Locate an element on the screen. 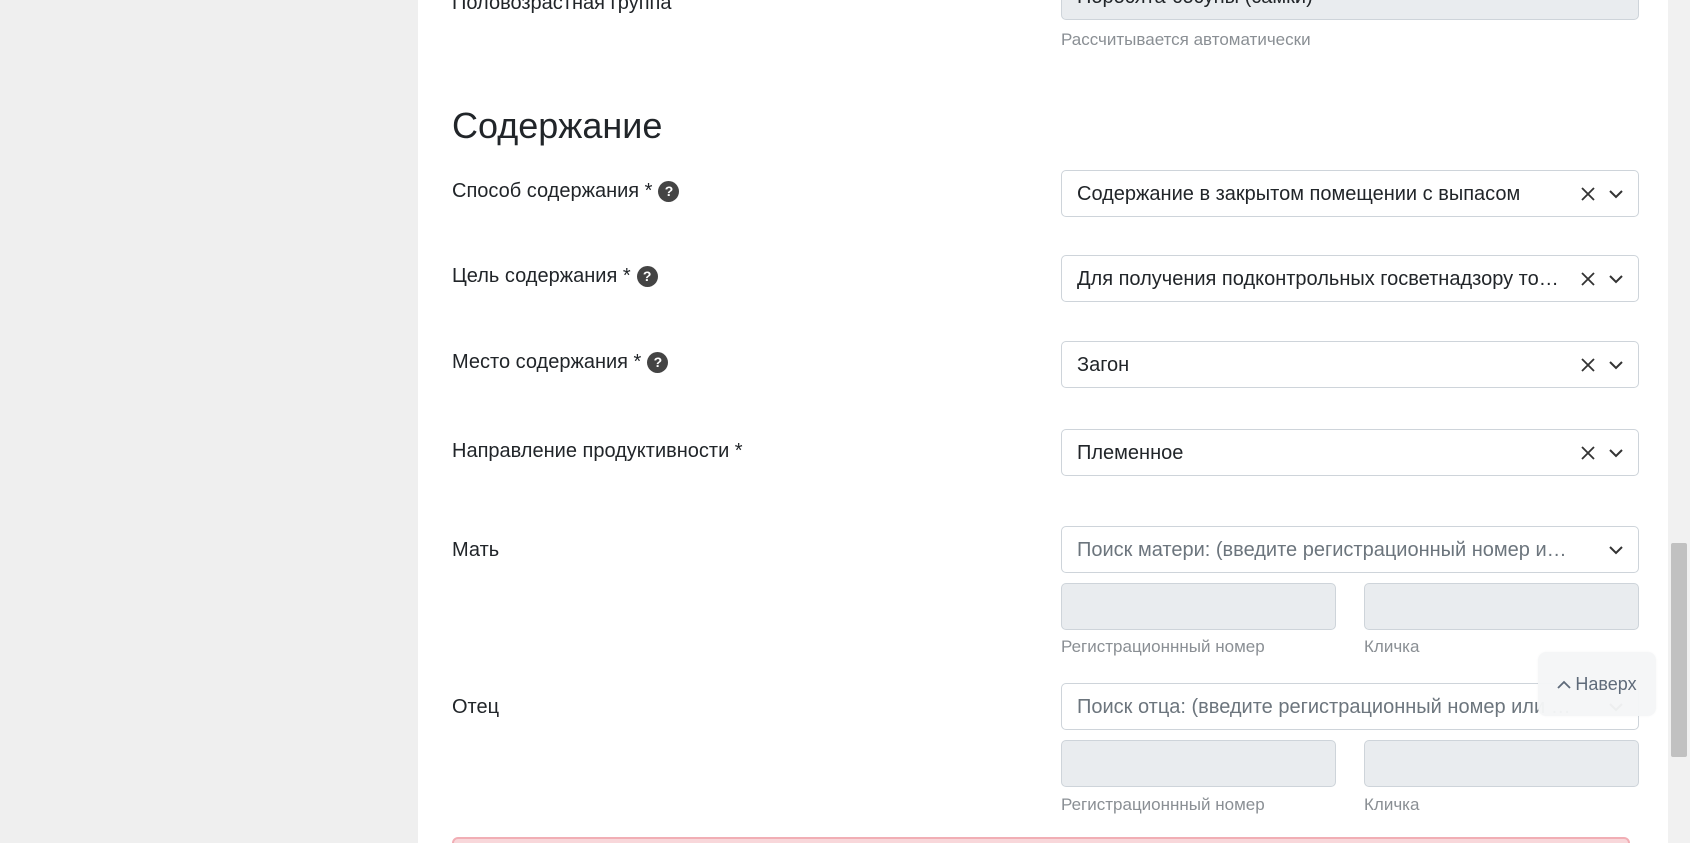 The height and width of the screenshot is (843, 1690). keeping-place-label: Место содержания *? is located at coordinates (560, 362).